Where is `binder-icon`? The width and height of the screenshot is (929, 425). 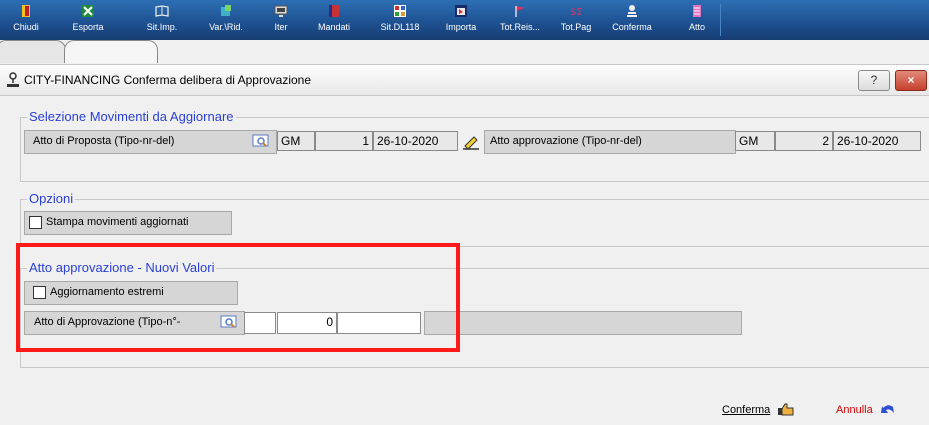
binder-icon is located at coordinates (334, 11).